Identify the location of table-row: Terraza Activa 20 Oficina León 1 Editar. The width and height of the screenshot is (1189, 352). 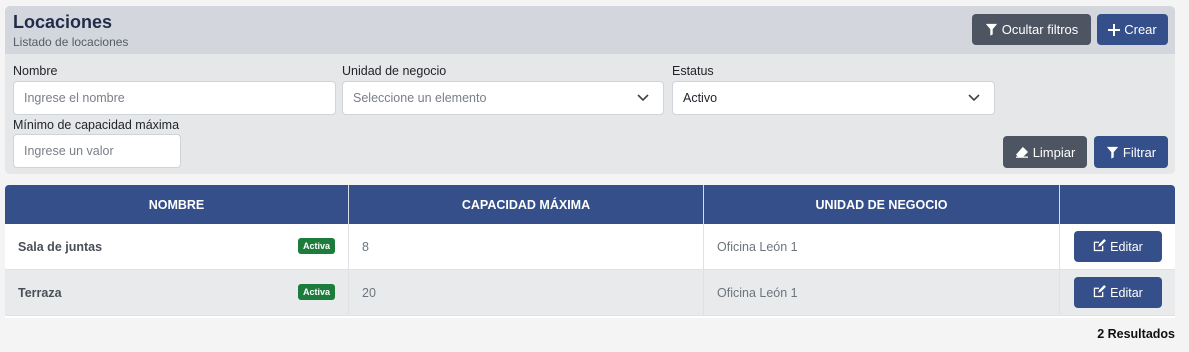
(590, 293).